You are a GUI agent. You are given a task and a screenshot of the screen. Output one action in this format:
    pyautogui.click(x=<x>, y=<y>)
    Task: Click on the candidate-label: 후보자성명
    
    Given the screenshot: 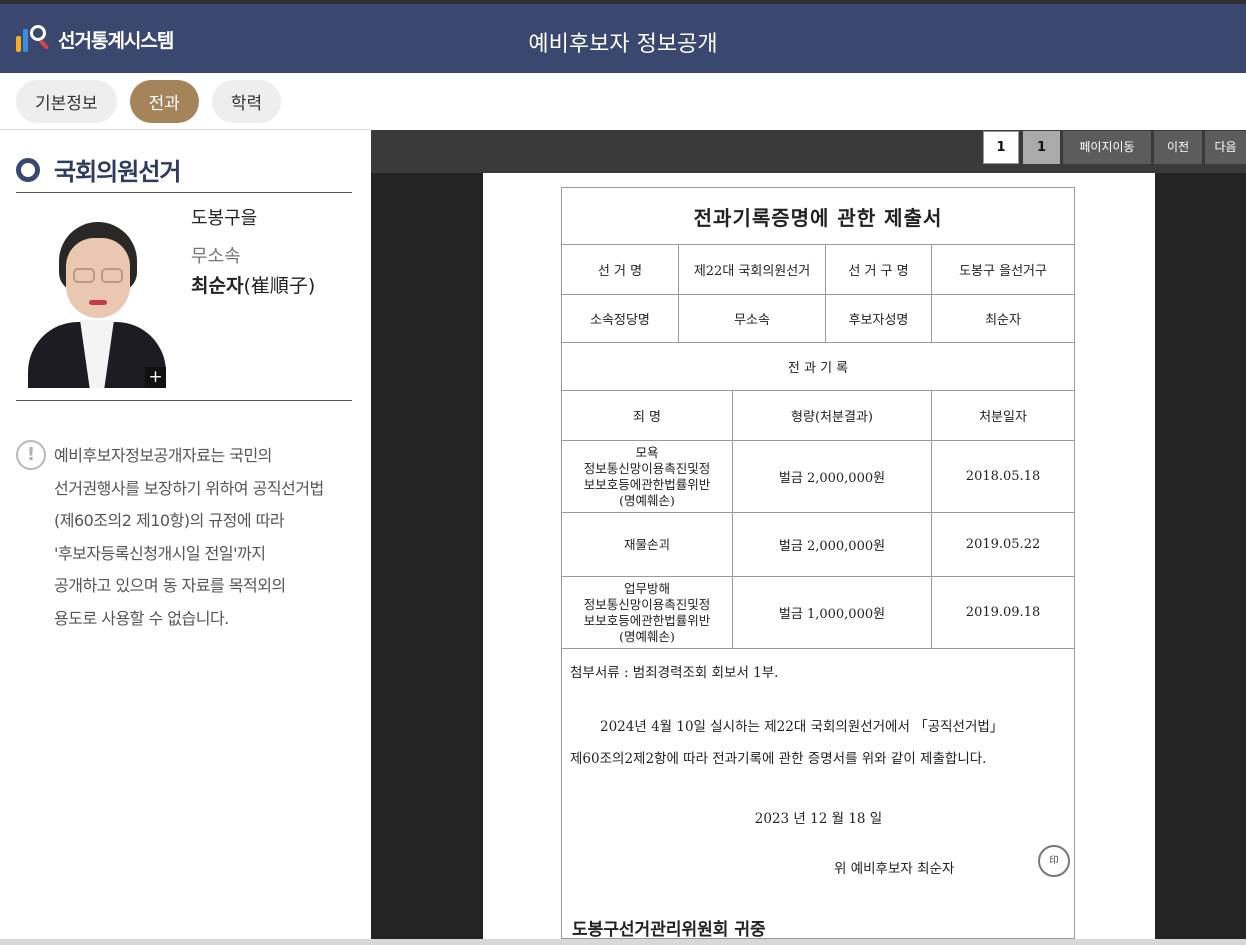 What is the action you would take?
    pyautogui.click(x=878, y=318)
    